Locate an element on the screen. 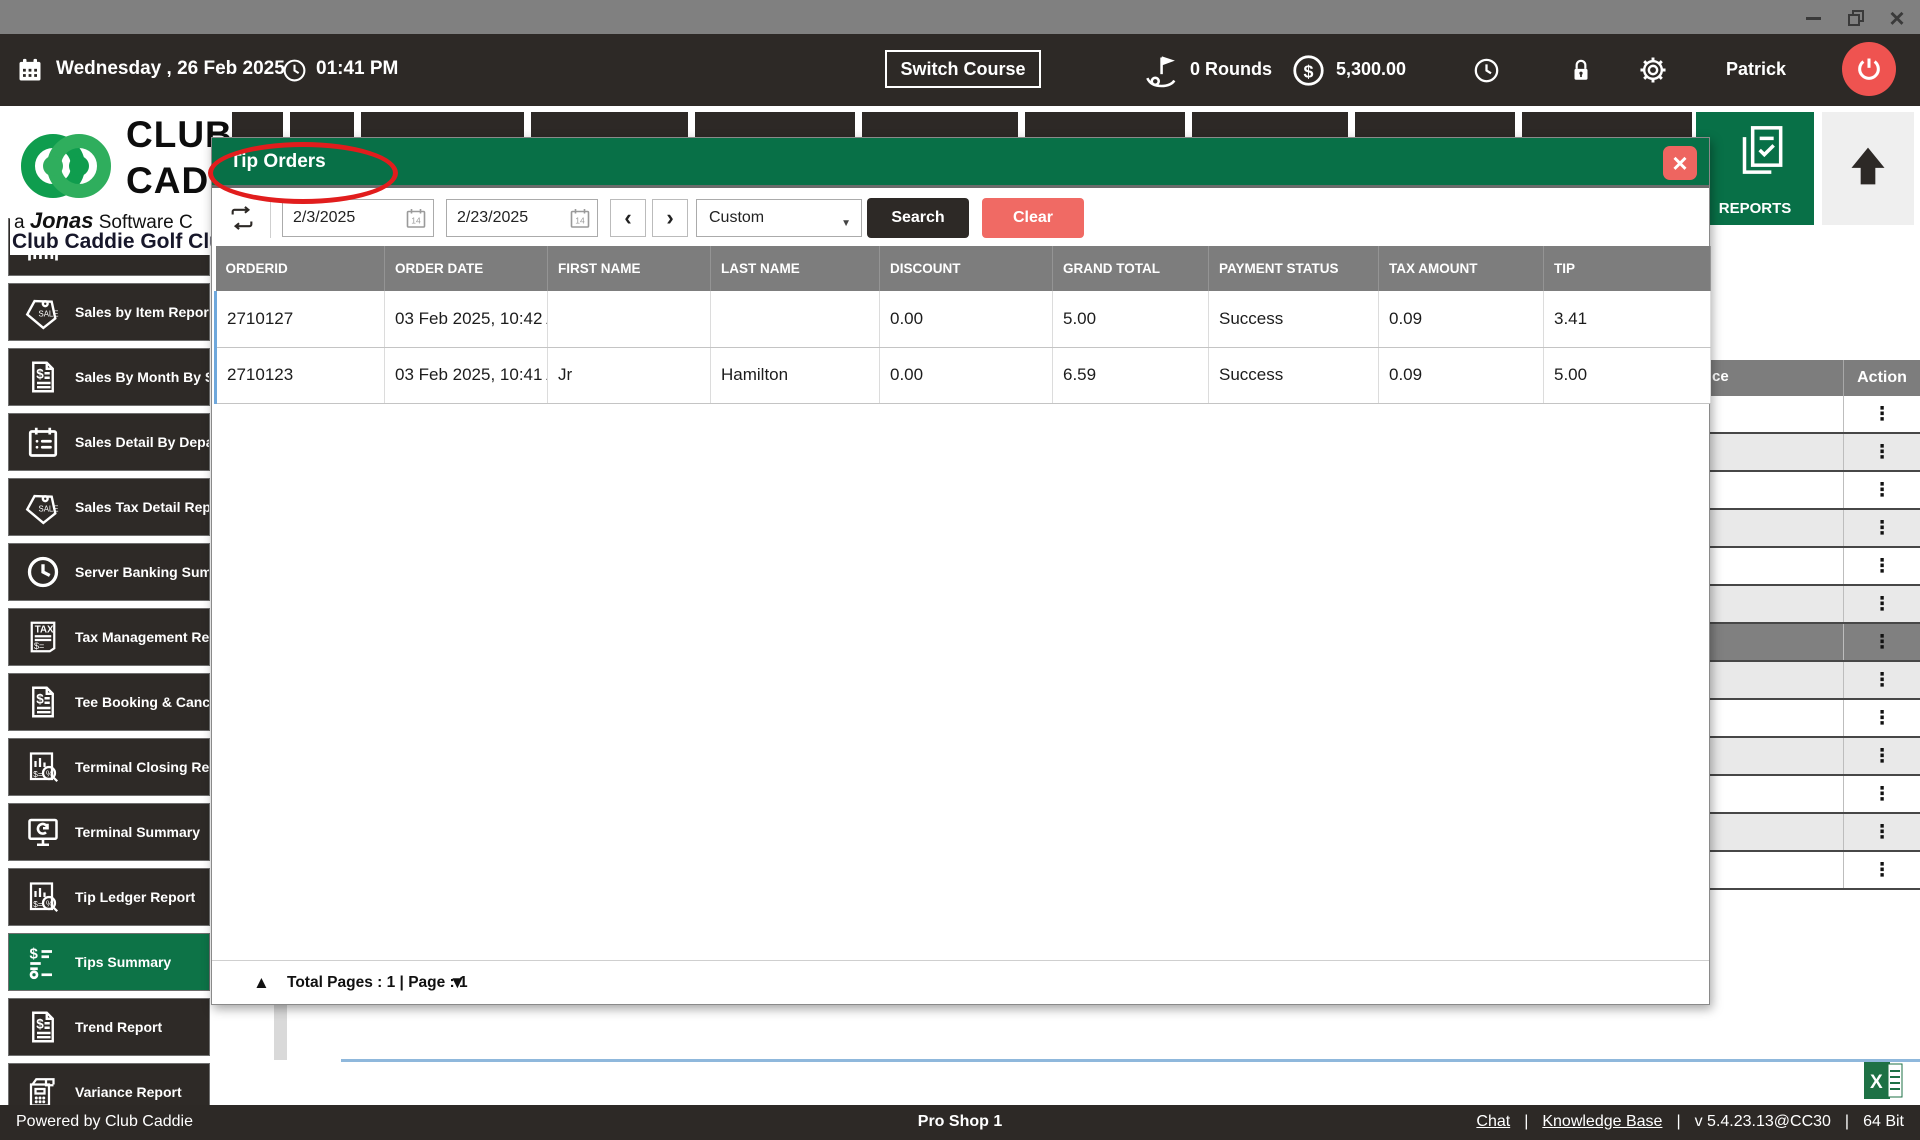 Image resolution: width=1920 pixels, height=1140 pixels. background-table-rows is located at coordinates (1814, 643).